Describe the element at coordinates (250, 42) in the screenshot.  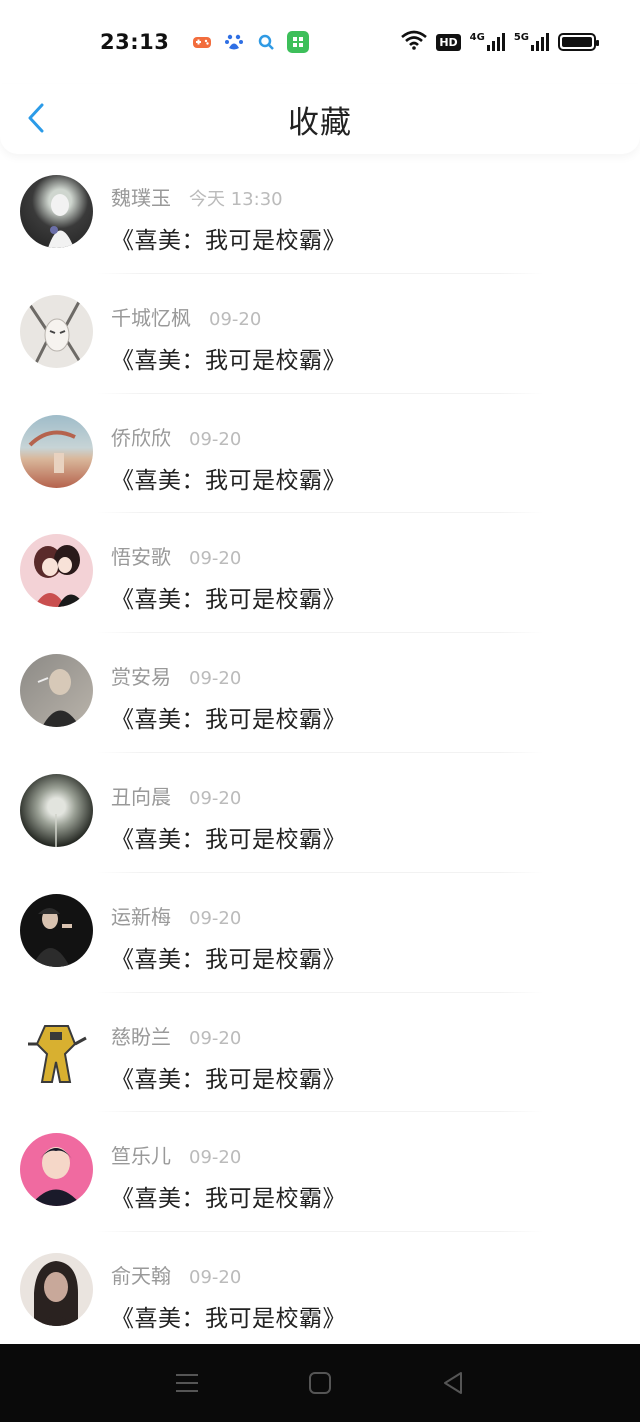
I see `status-app-icons` at that location.